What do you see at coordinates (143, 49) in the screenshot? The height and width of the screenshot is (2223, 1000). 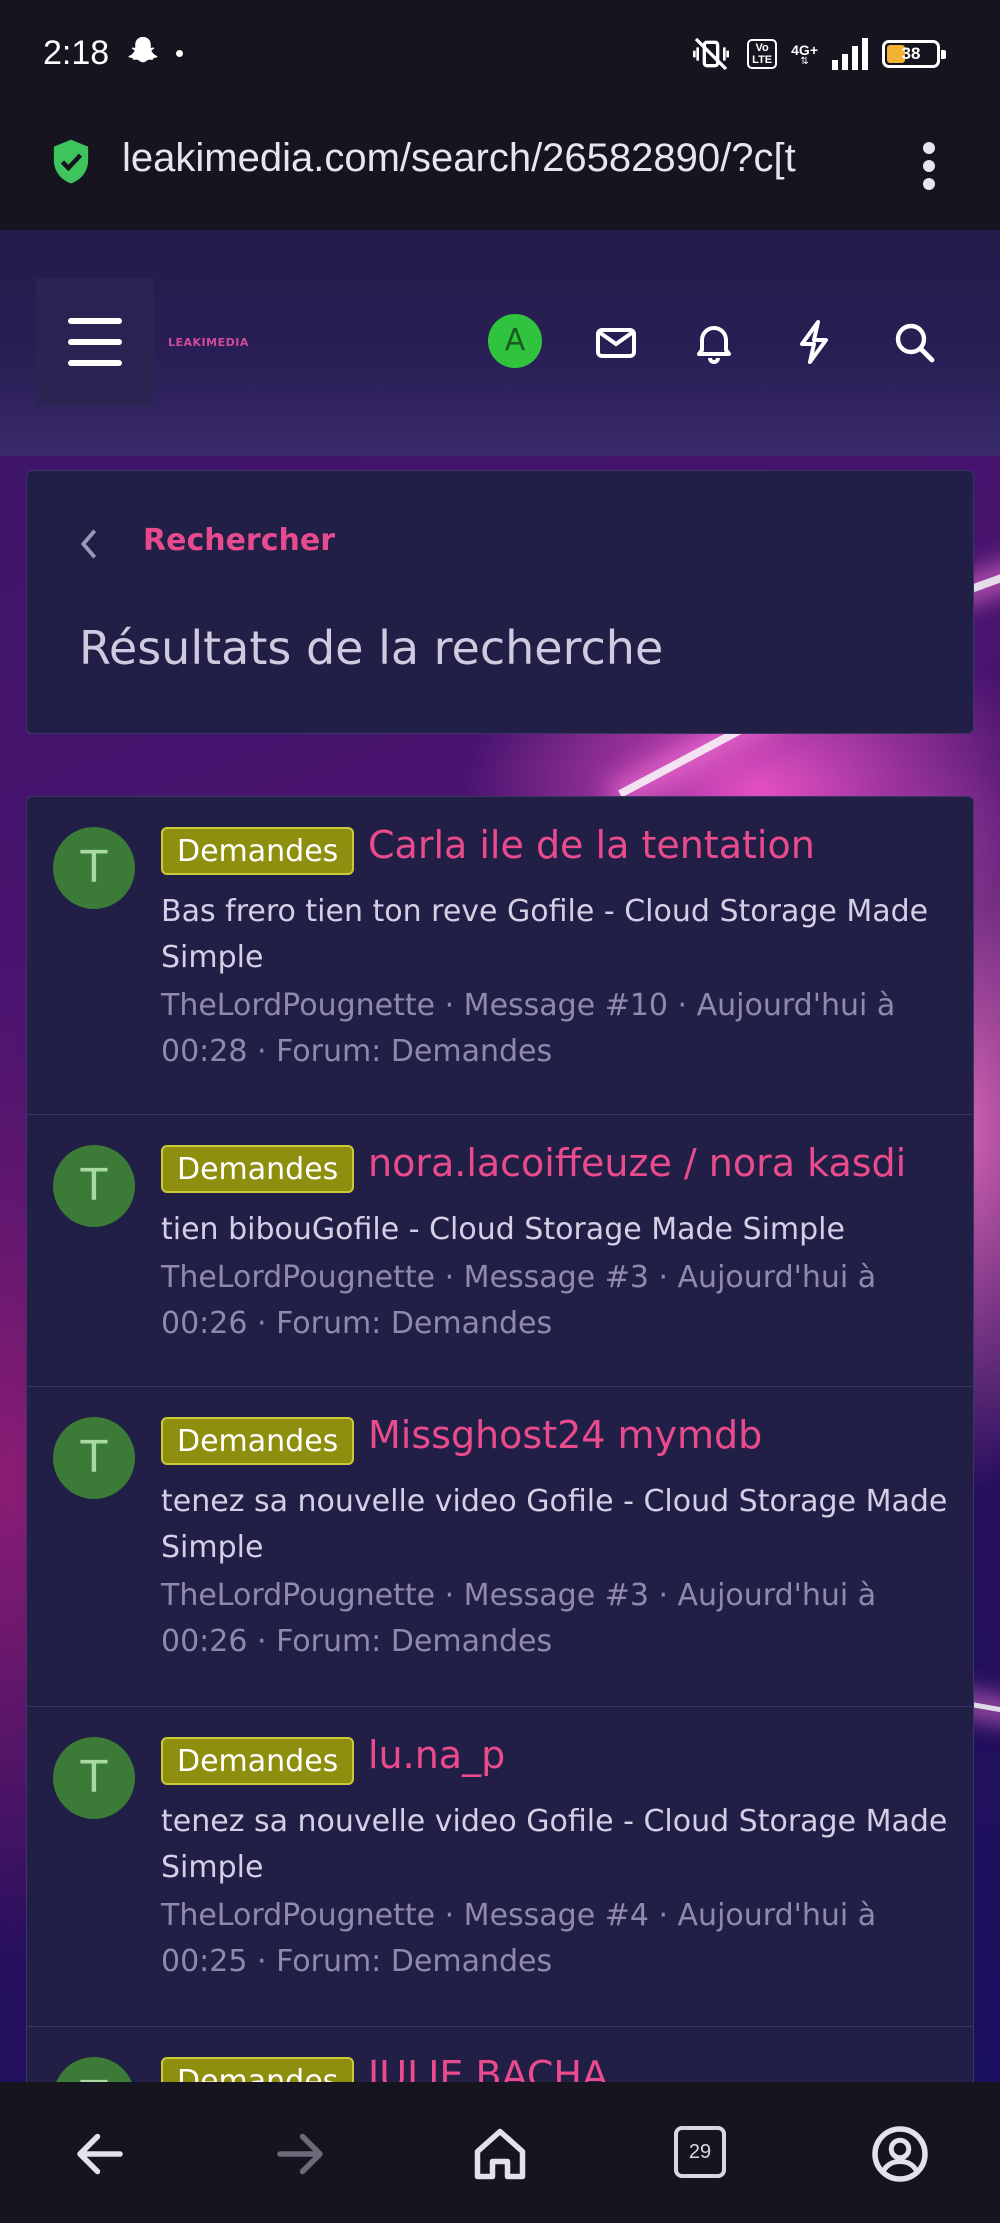 I see `snapchat-ghost-icon` at bounding box center [143, 49].